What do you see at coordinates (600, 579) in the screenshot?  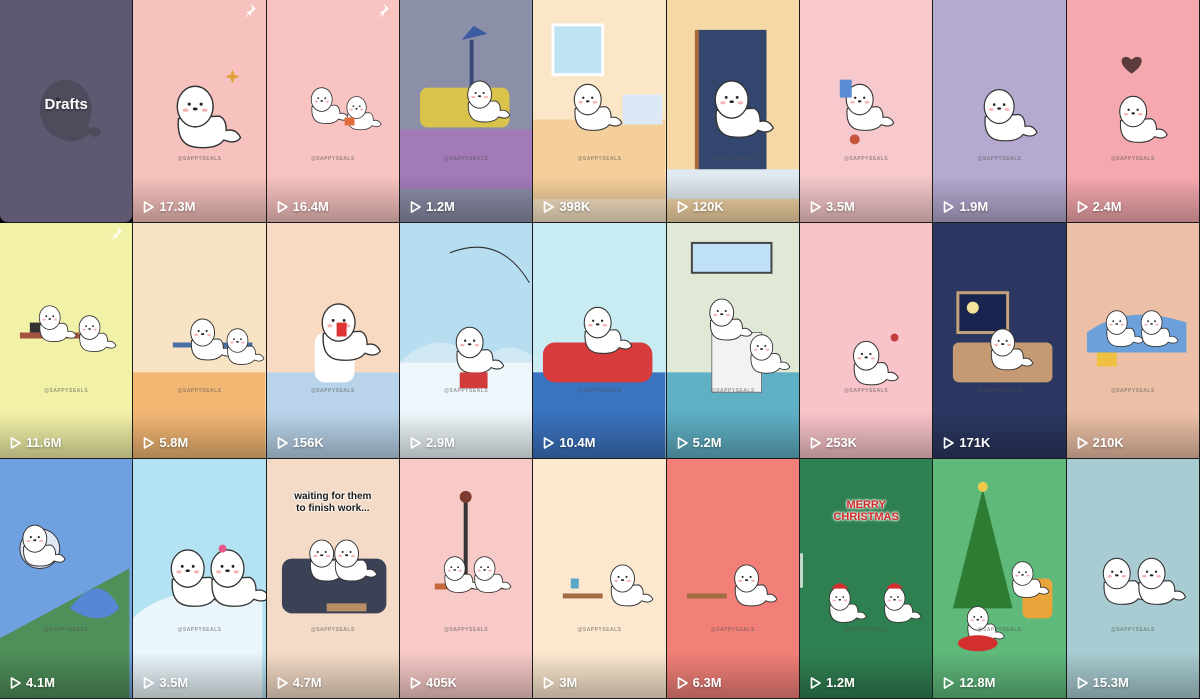 I see `video-tile: @SAPPYSEALS 3M` at bounding box center [600, 579].